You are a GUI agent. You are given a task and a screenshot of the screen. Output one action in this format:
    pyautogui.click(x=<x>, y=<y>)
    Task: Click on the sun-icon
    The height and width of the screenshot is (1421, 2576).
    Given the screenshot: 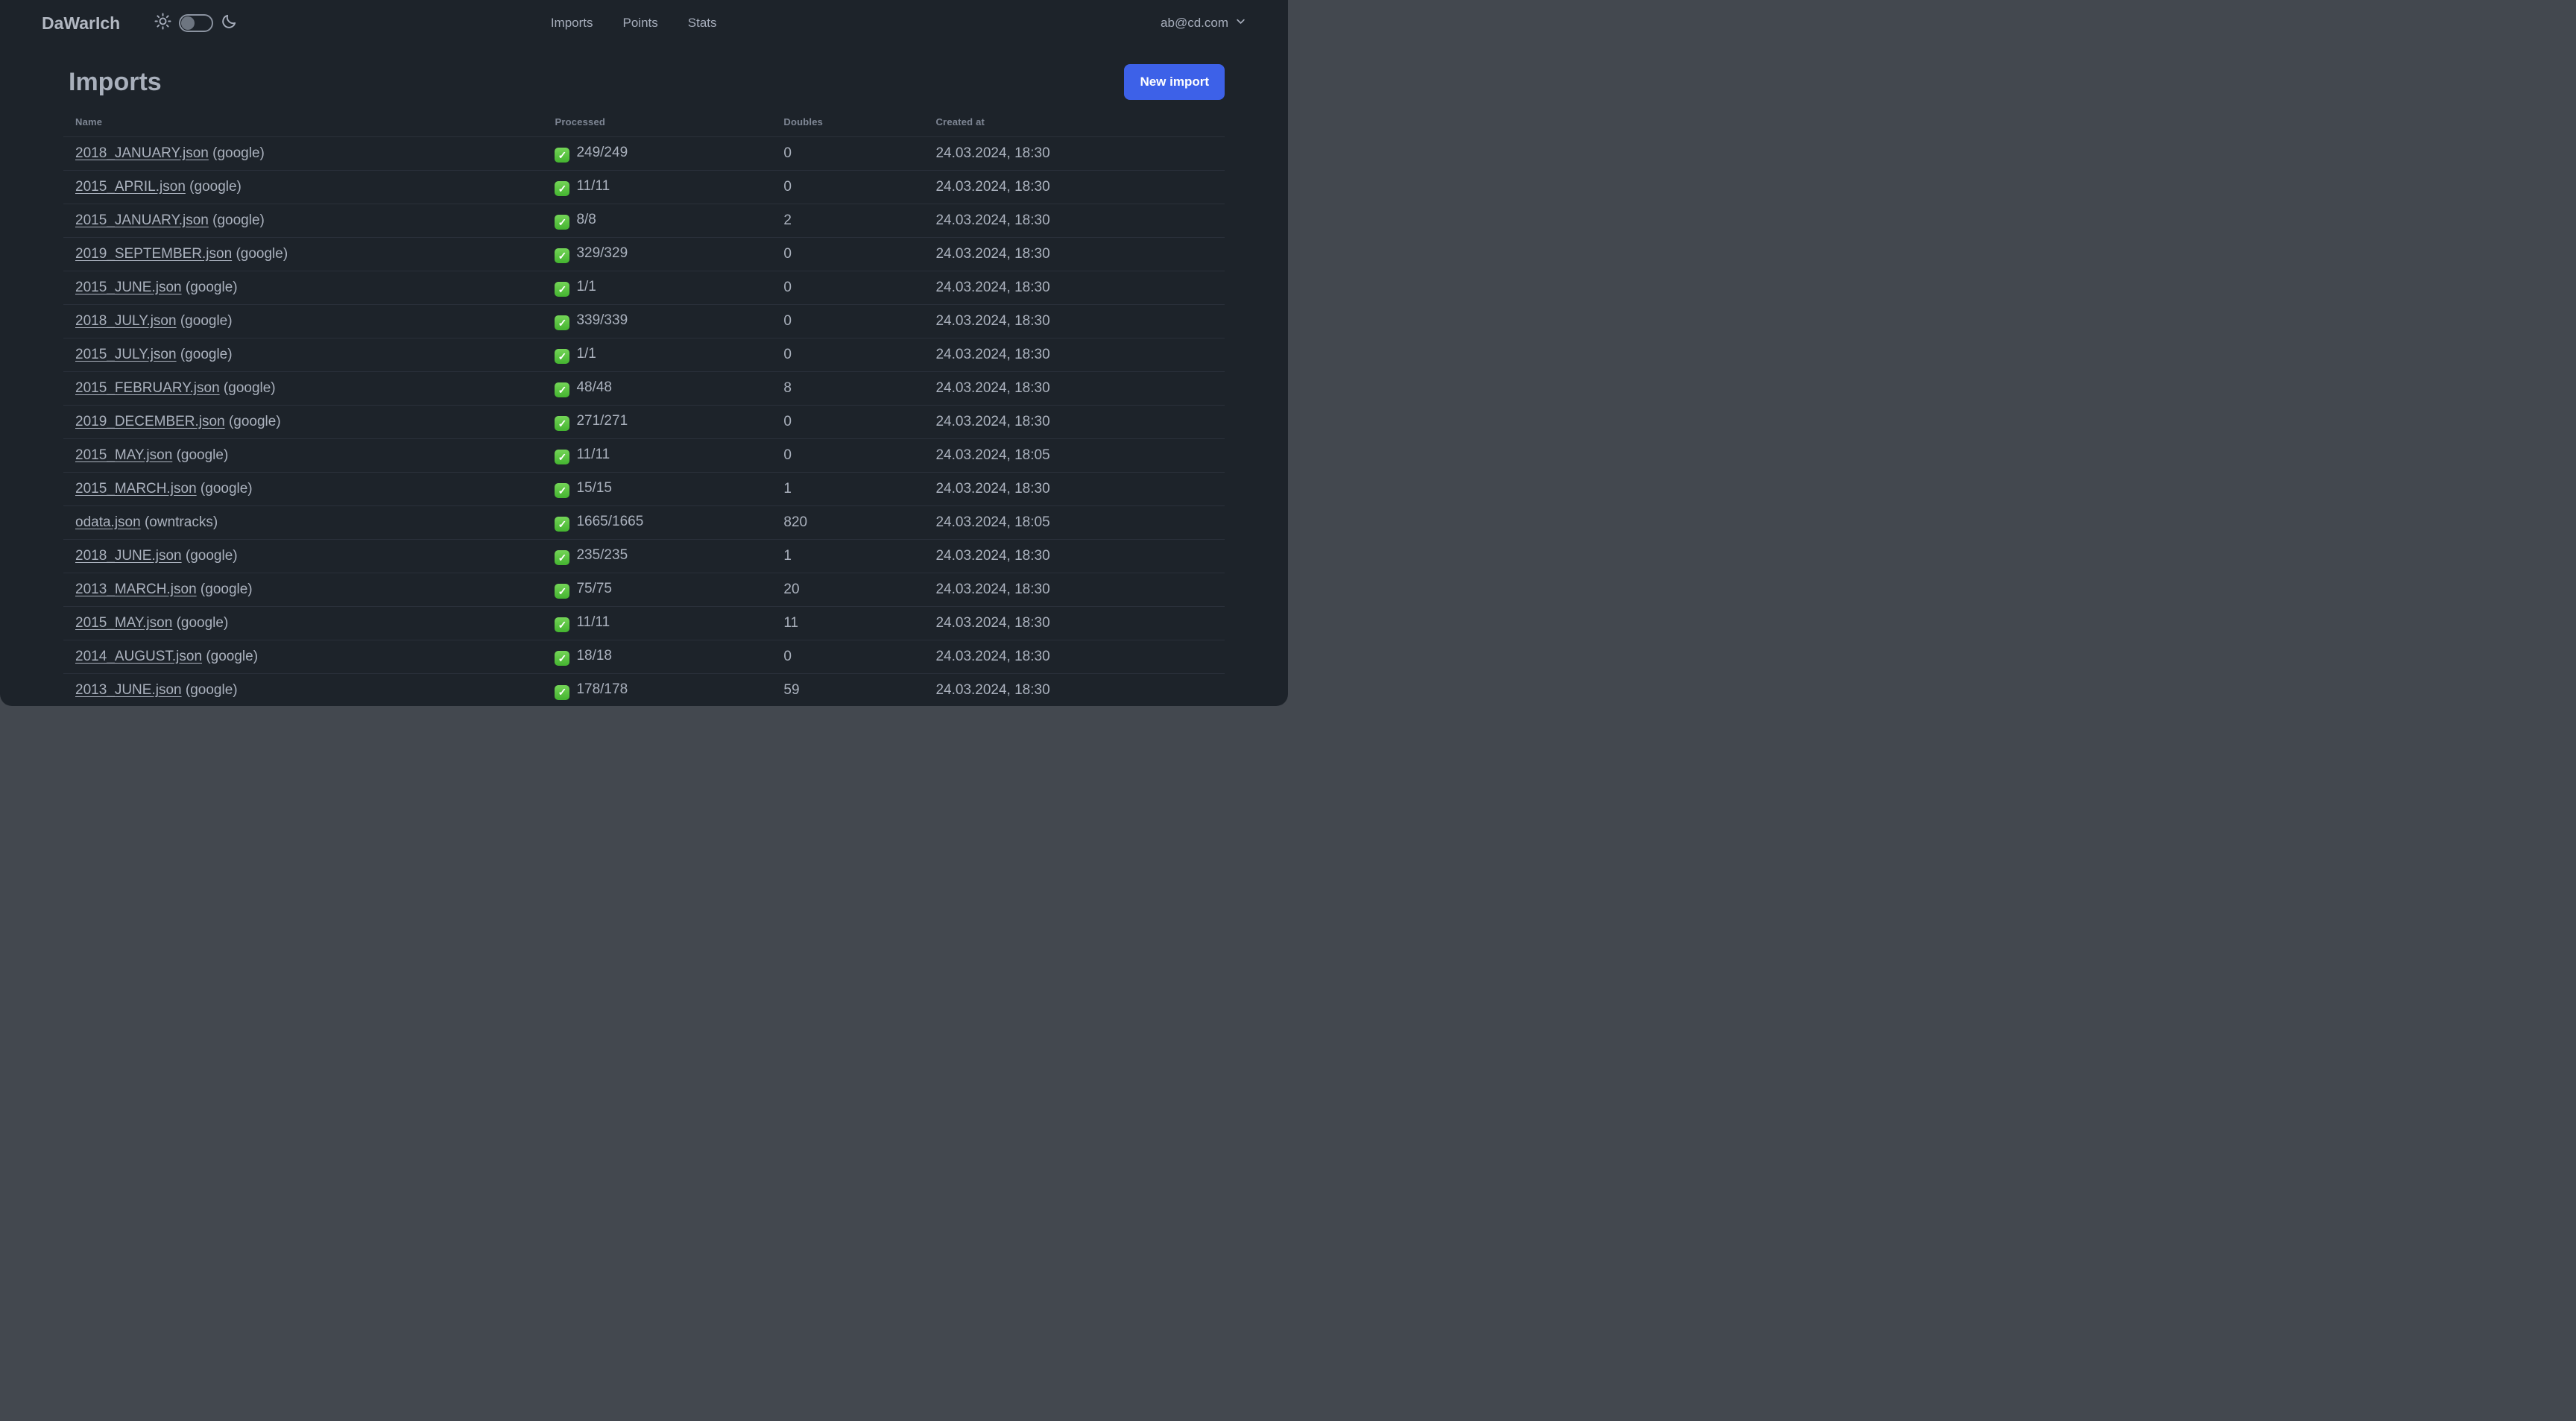 What is the action you would take?
    pyautogui.click(x=162, y=23)
    